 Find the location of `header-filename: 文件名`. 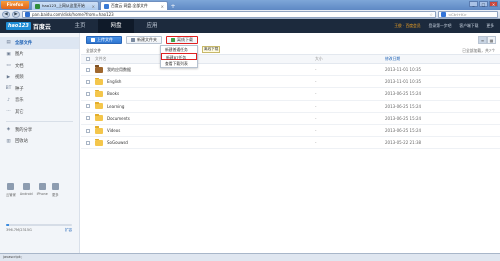

header-filename: 文件名 is located at coordinates (205, 59).